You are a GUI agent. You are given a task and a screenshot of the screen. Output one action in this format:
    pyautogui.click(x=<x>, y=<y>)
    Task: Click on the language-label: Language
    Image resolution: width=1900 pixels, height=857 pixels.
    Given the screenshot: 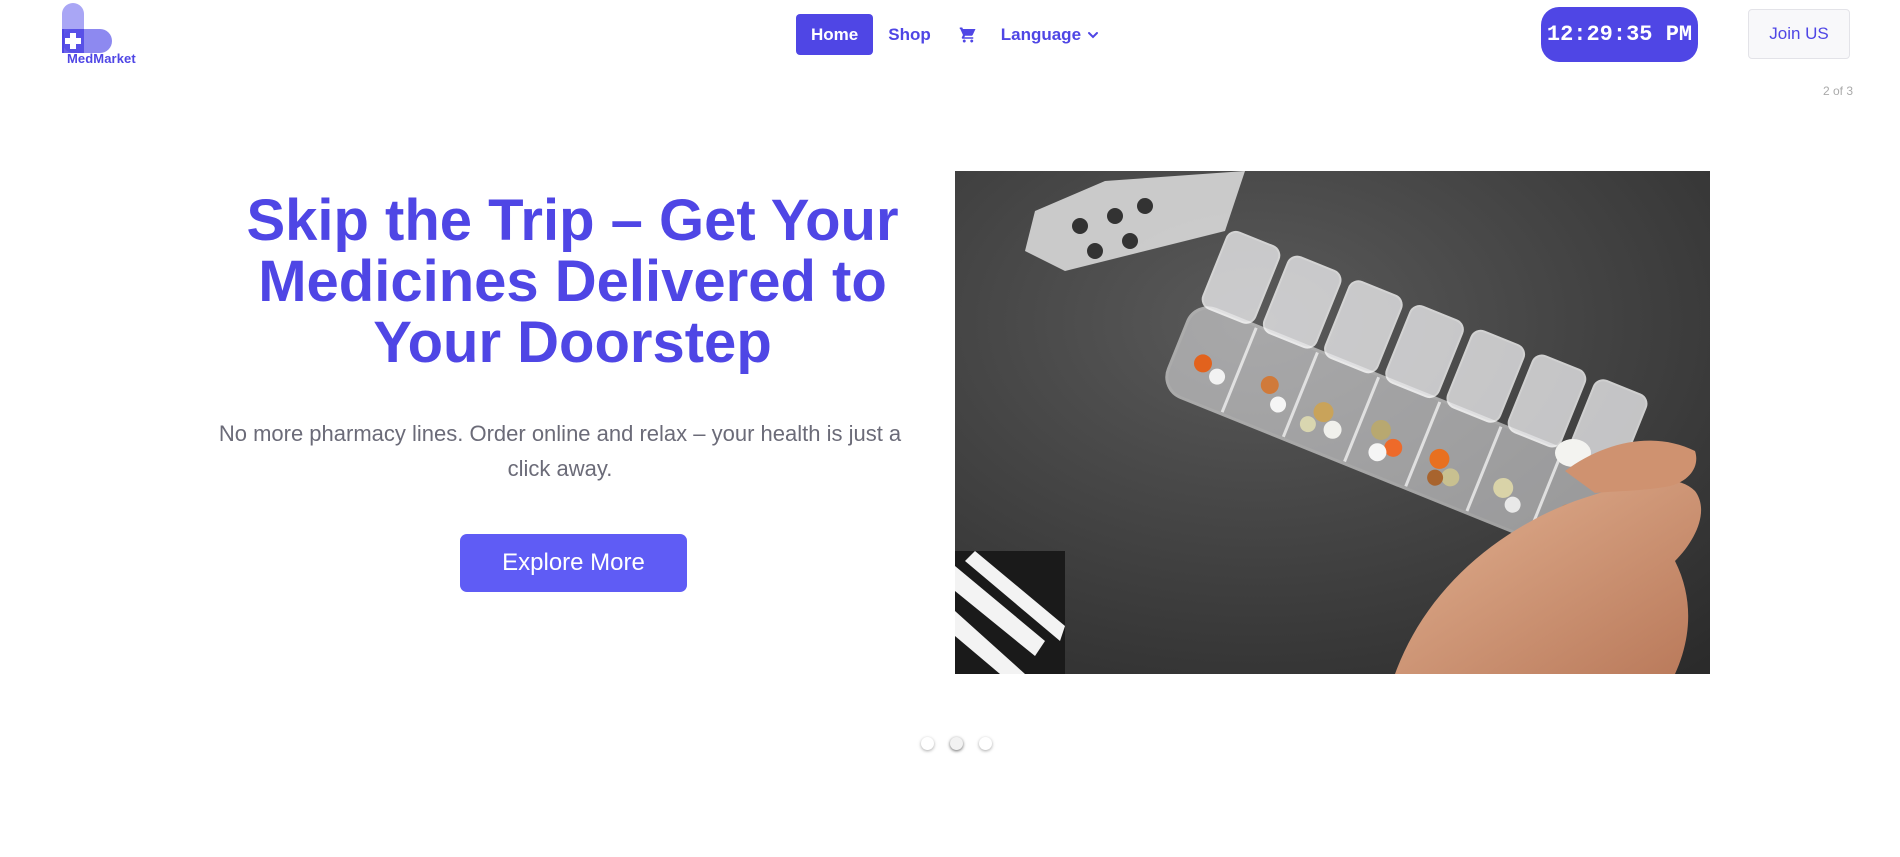 What is the action you would take?
    pyautogui.click(x=1041, y=34)
    